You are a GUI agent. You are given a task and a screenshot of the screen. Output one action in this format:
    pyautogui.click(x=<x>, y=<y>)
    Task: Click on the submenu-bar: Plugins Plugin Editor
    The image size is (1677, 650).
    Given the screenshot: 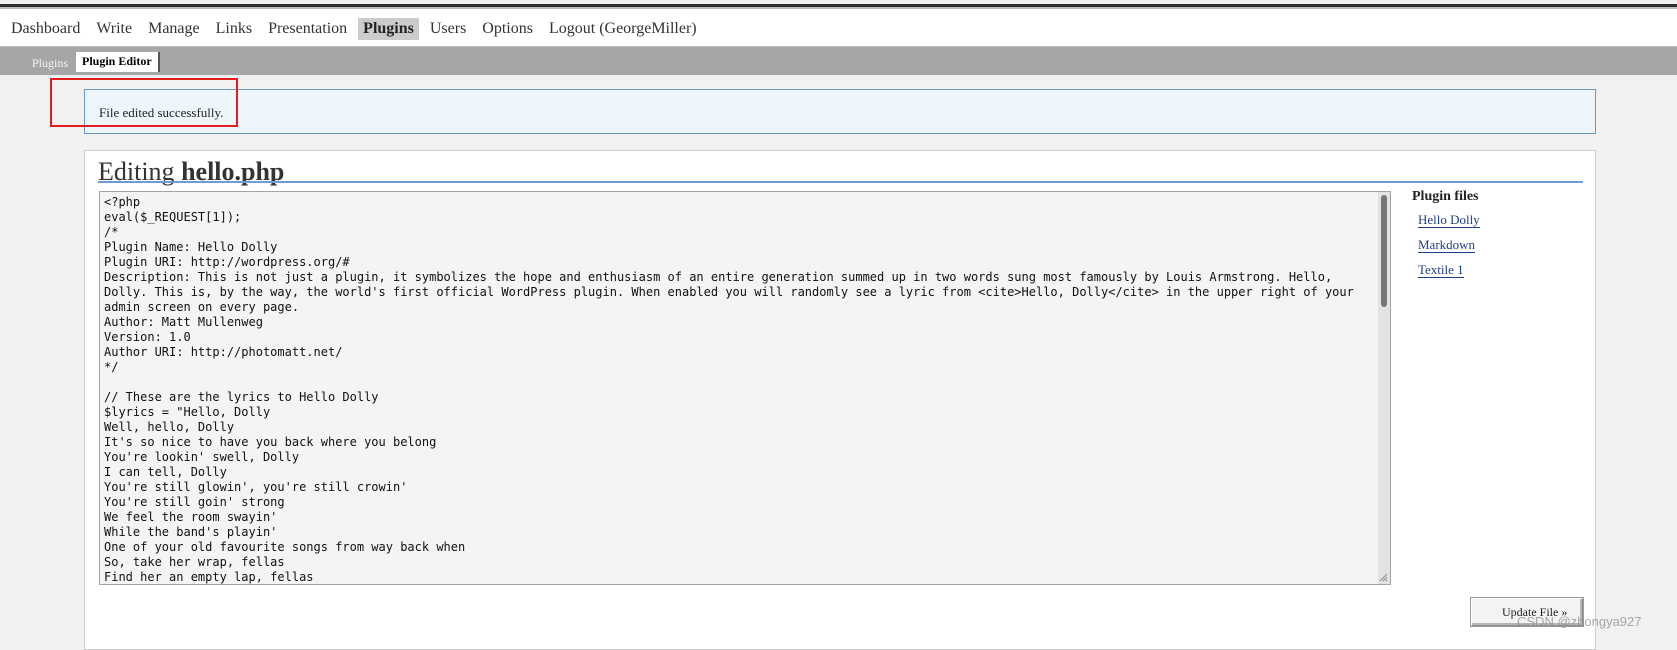 What is the action you would take?
    pyautogui.click(x=838, y=61)
    